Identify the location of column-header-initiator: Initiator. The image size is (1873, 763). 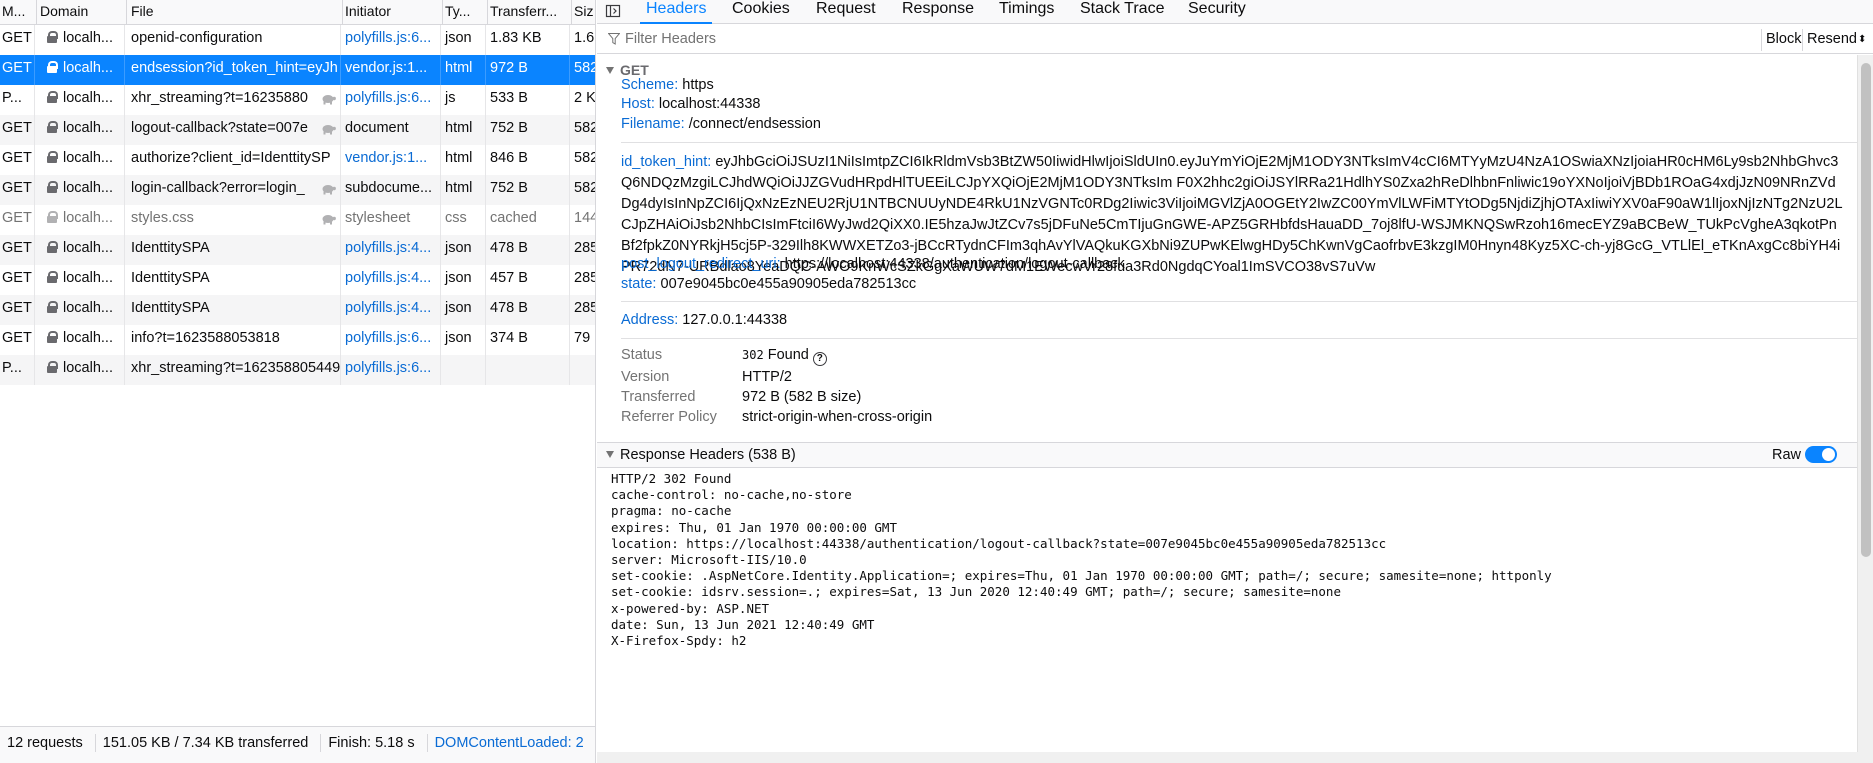
(393, 12).